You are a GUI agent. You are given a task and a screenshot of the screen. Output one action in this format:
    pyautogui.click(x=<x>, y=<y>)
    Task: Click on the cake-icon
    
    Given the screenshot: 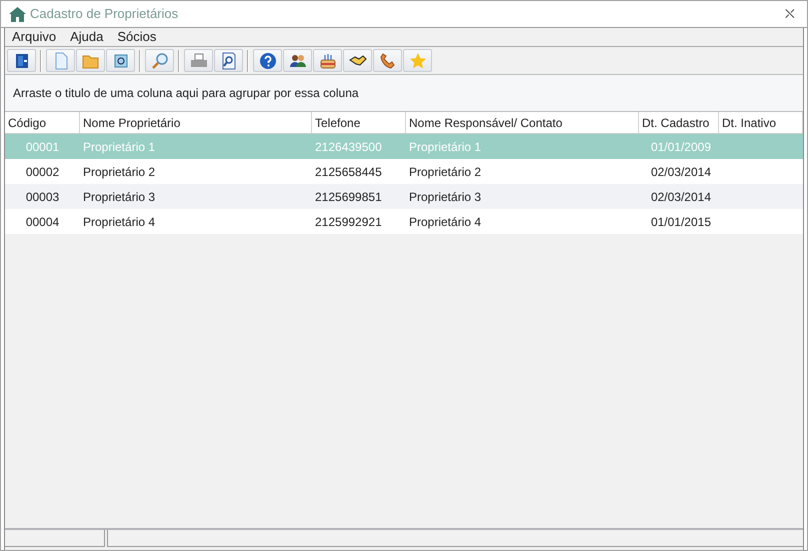 What is the action you would take?
    pyautogui.click(x=327, y=61)
    